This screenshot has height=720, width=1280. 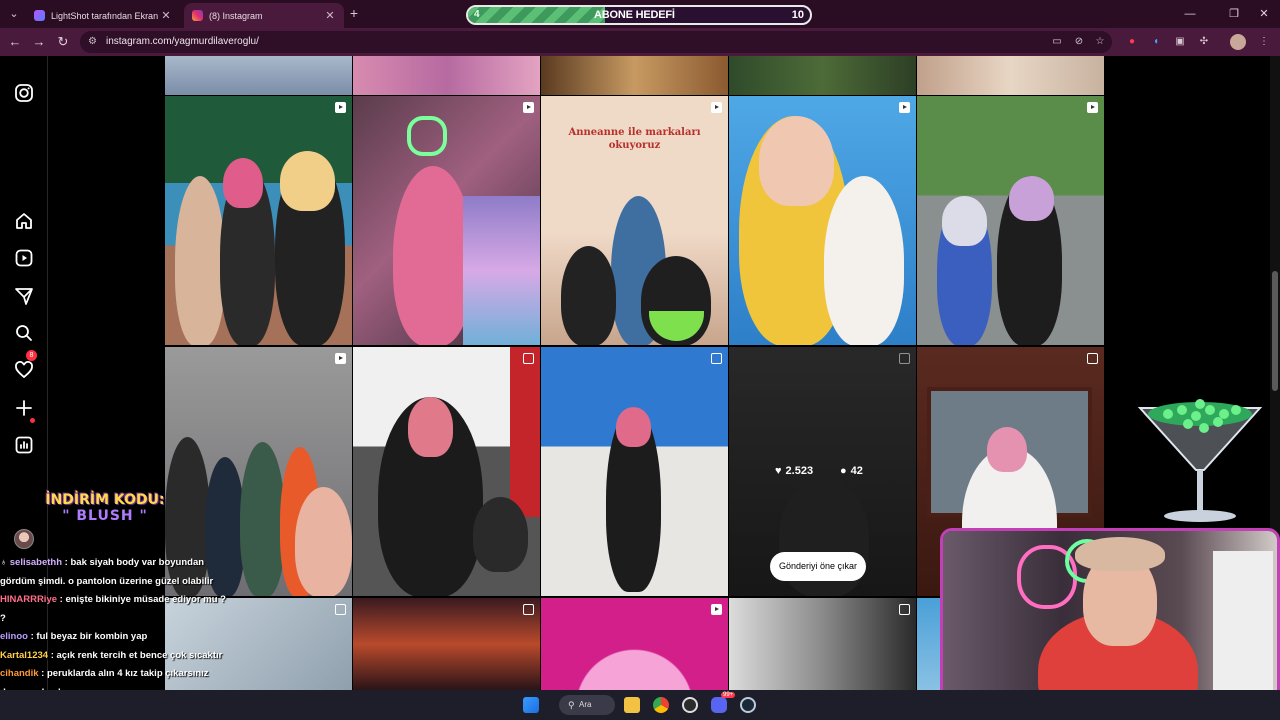 What do you see at coordinates (661, 705) in the screenshot?
I see `chrome-icon` at bounding box center [661, 705].